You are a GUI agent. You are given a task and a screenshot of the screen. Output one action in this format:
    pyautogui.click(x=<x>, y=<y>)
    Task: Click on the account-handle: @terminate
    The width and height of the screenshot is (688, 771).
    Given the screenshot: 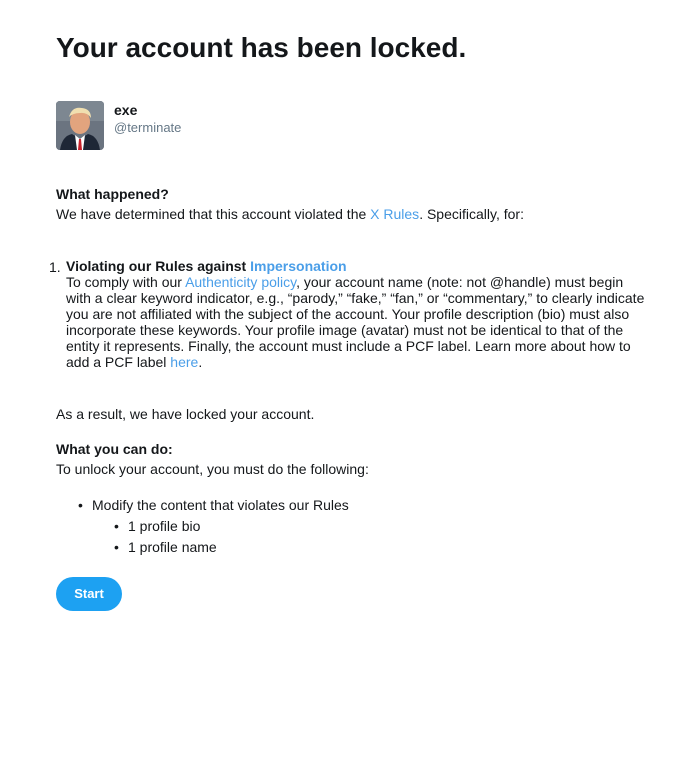 What is the action you would take?
    pyautogui.click(x=148, y=127)
    